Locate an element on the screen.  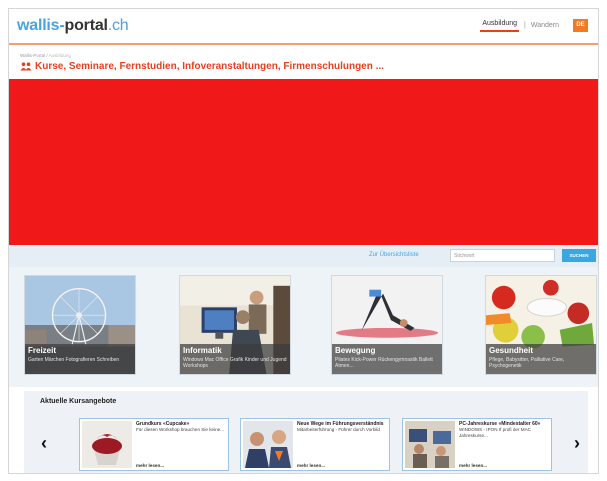
tile-subtitle: Garten Märchen Fotografieren Schreiben is located at coordinates (74, 360).